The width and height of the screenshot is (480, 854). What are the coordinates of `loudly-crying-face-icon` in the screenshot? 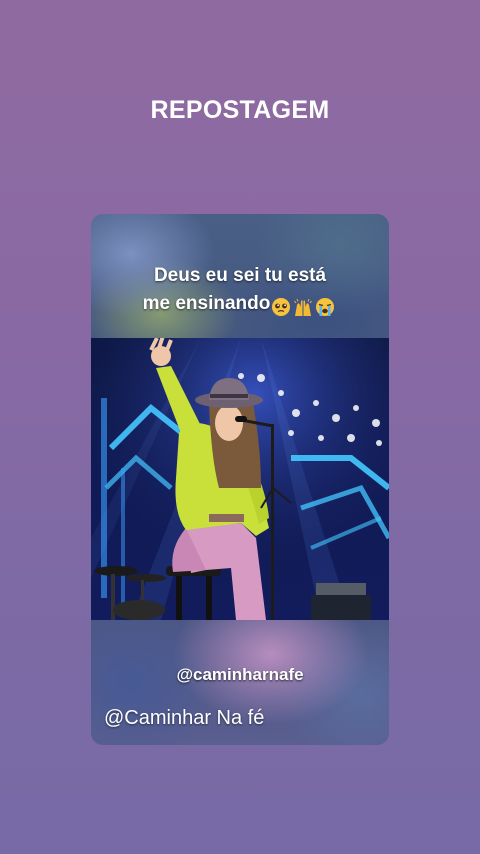 It's located at (325, 306).